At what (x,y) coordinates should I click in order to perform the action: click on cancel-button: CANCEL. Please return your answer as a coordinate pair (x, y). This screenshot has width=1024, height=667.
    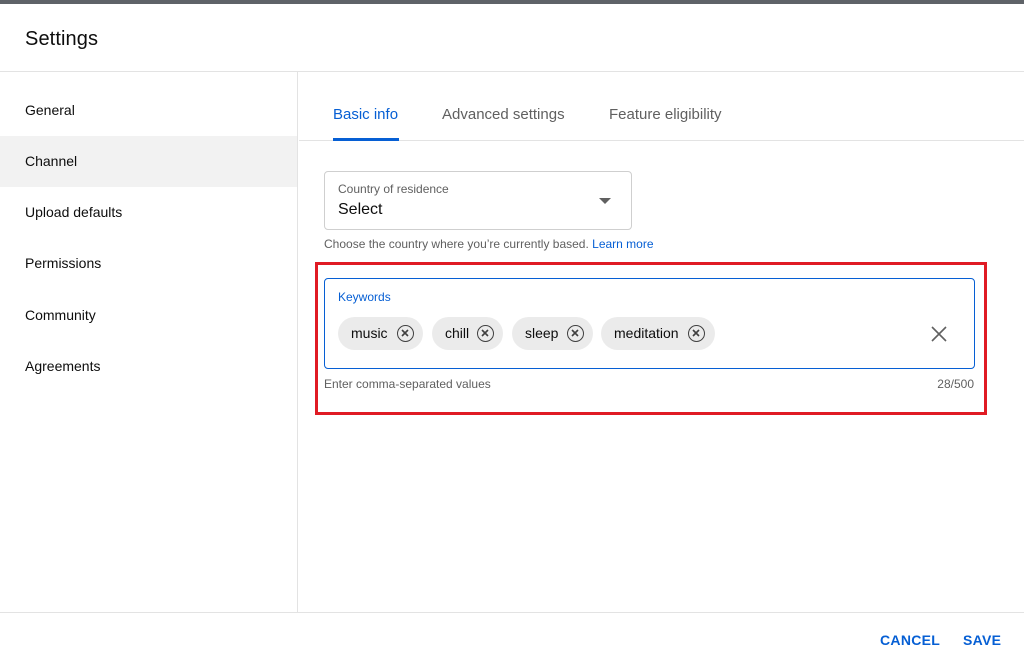
    Looking at the image, I should click on (910, 640).